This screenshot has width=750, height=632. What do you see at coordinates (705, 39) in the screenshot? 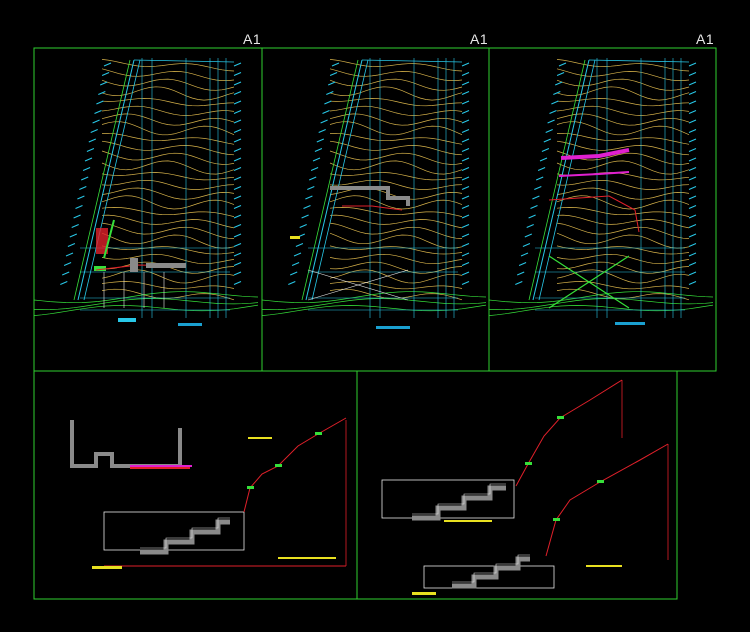
I see `sheet-label-3: A1` at bounding box center [705, 39].